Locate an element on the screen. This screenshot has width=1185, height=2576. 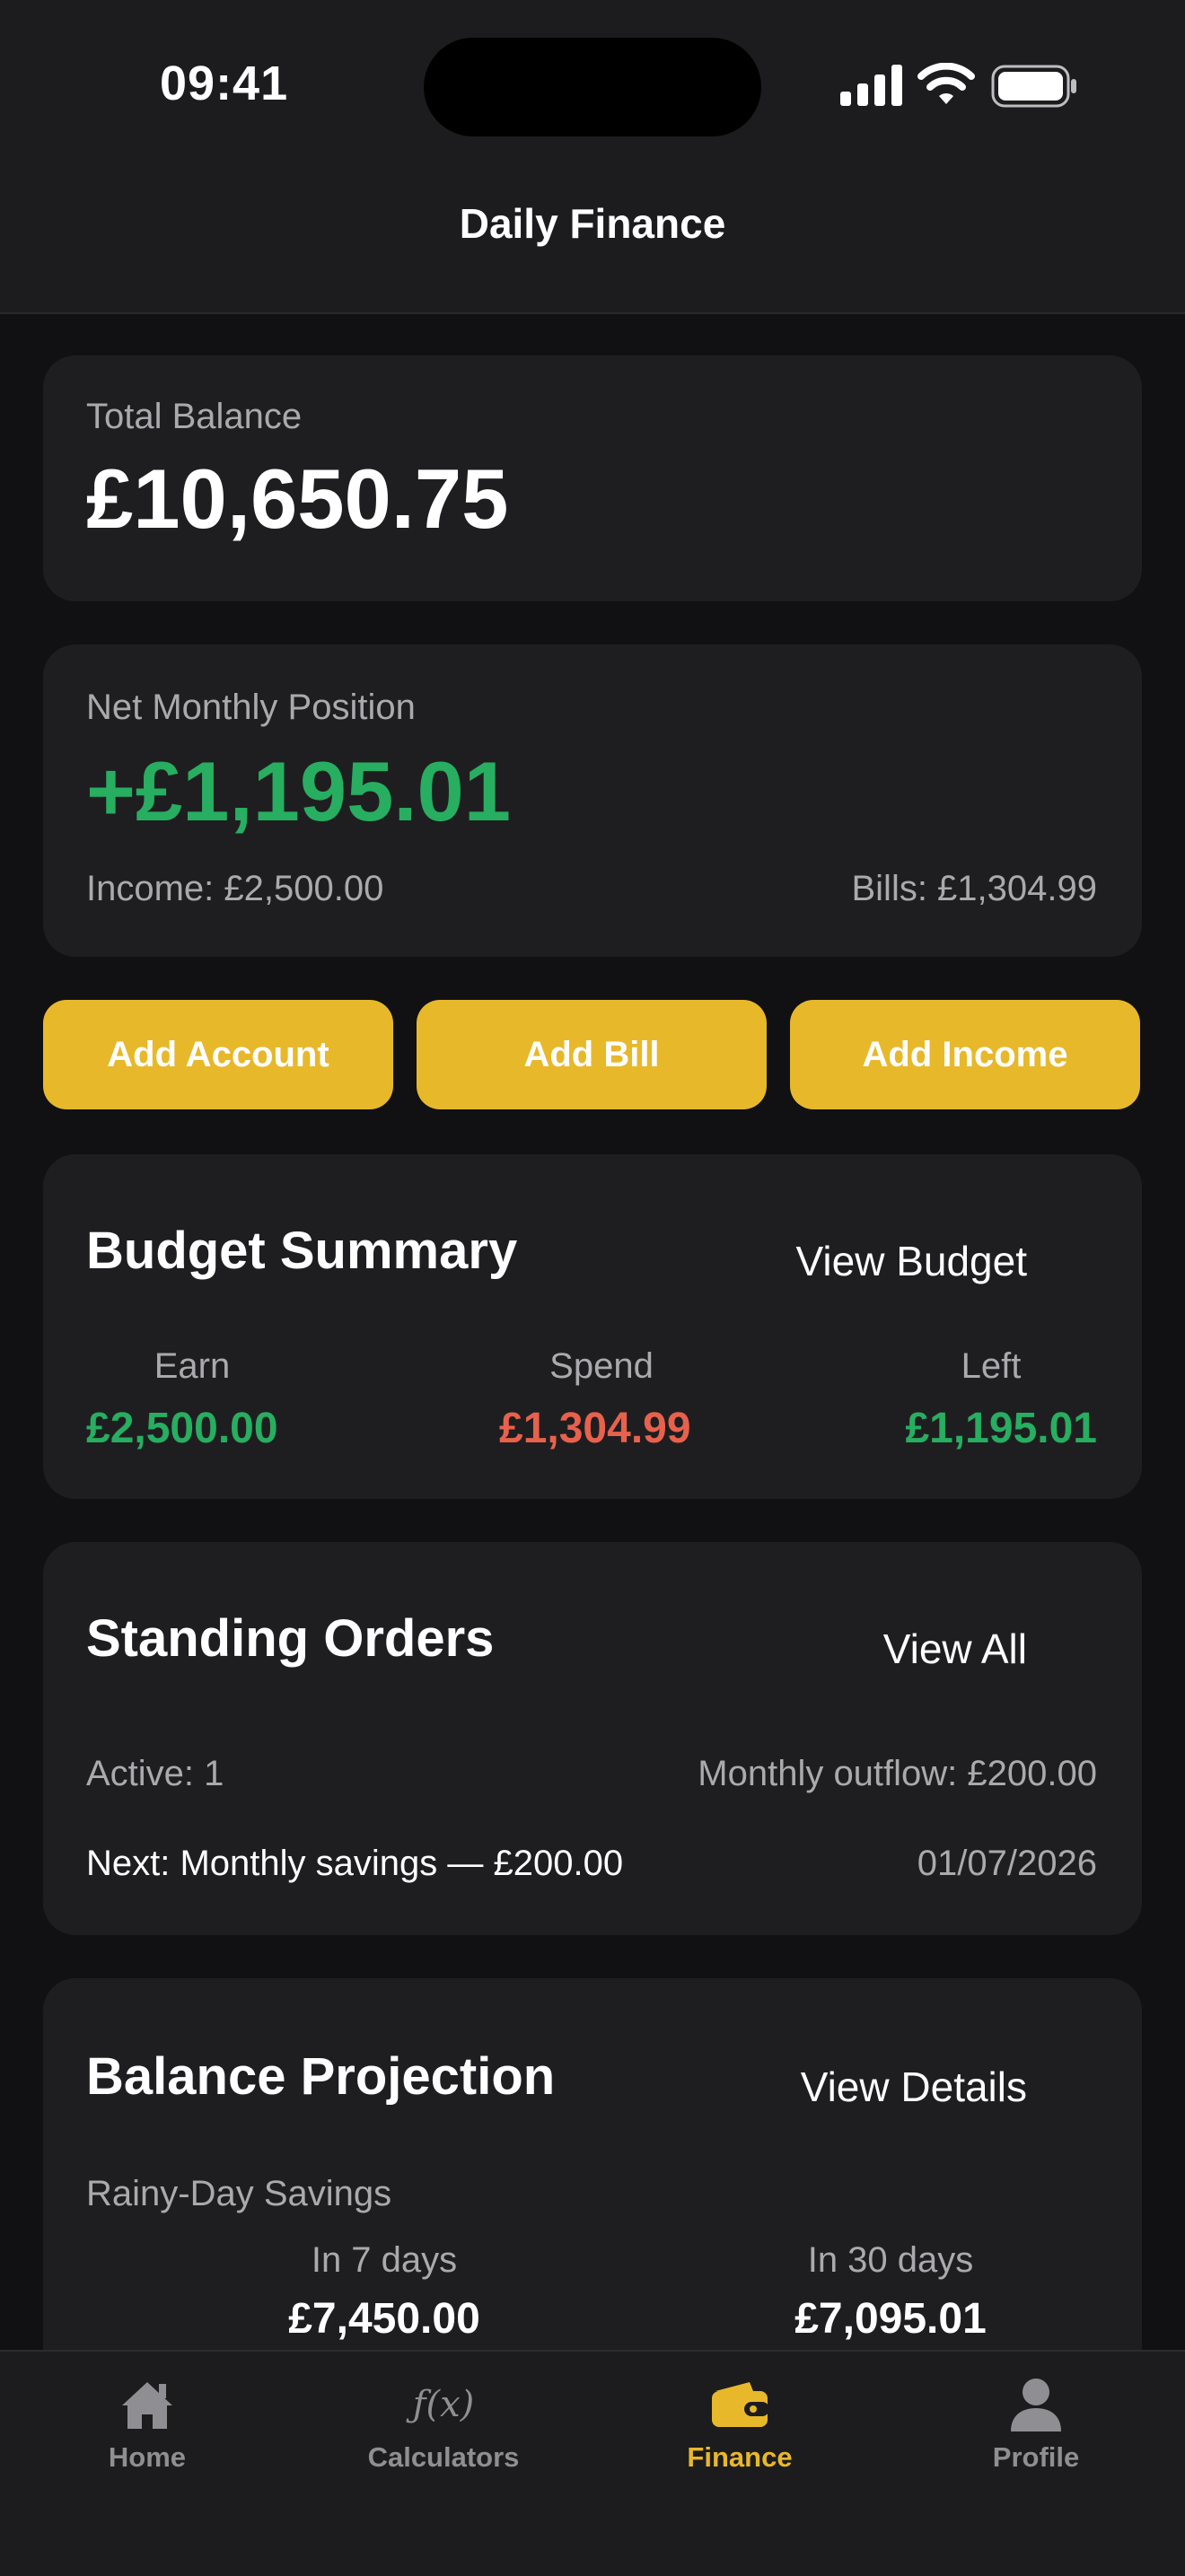
tab-calculators: ƒ(x) Calculators is located at coordinates (443, 2423).